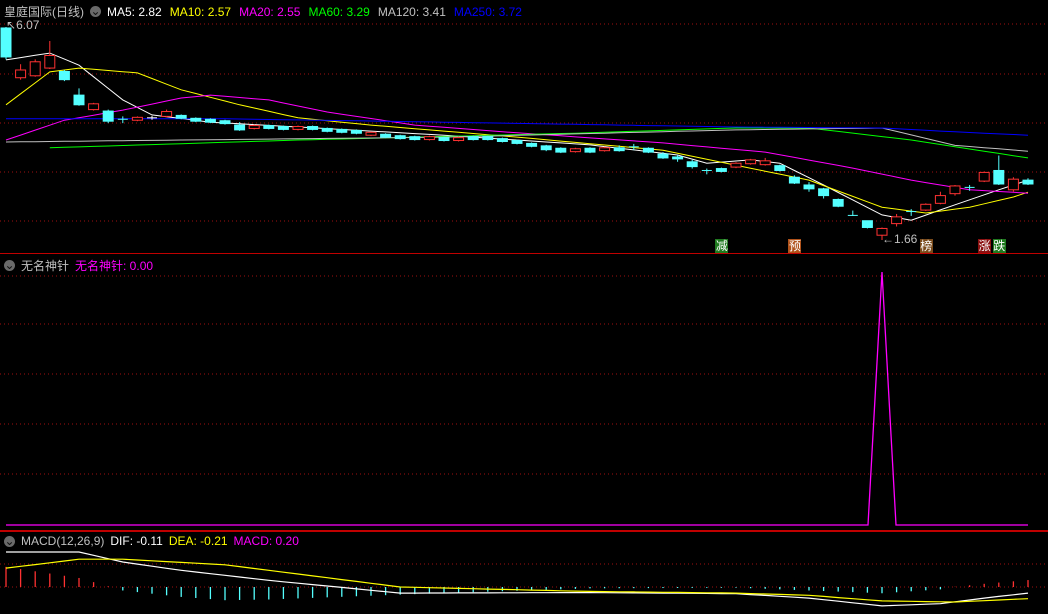 This screenshot has height=614, width=1048. I want to click on ma-label: MA120: 3.41, so click(411, 11).